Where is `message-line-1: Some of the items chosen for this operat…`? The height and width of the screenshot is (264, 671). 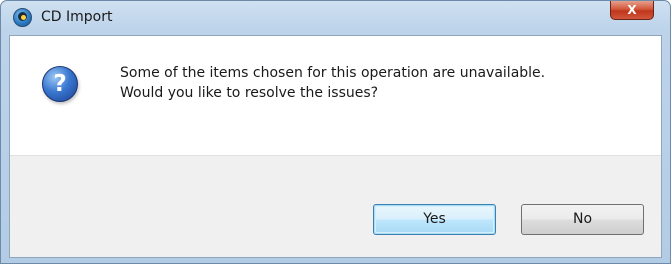
message-line-1: Some of the items chosen for this operat… is located at coordinates (333, 73).